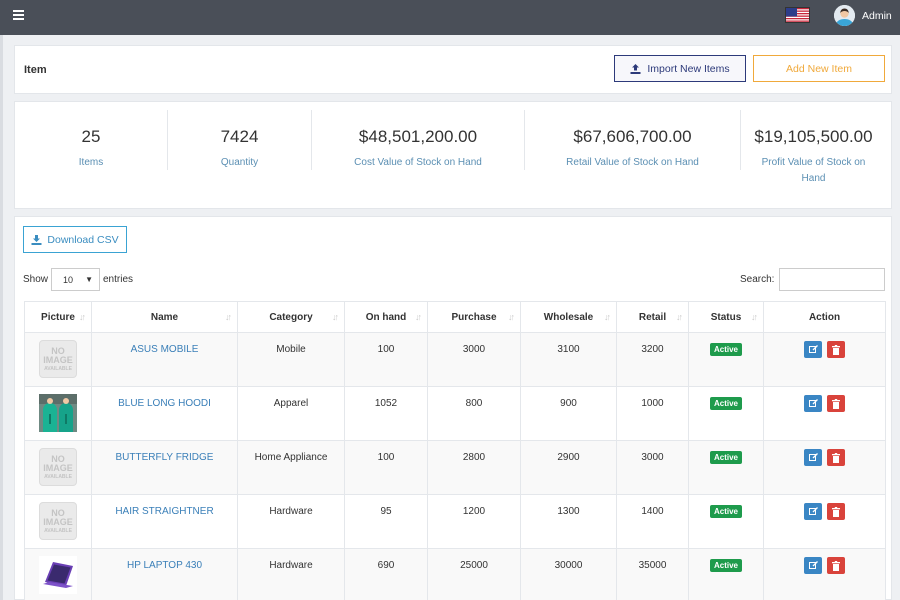 The width and height of the screenshot is (900, 600). Describe the element at coordinates (291, 467) in the screenshot. I see `category-cell: Home Appliance` at that location.